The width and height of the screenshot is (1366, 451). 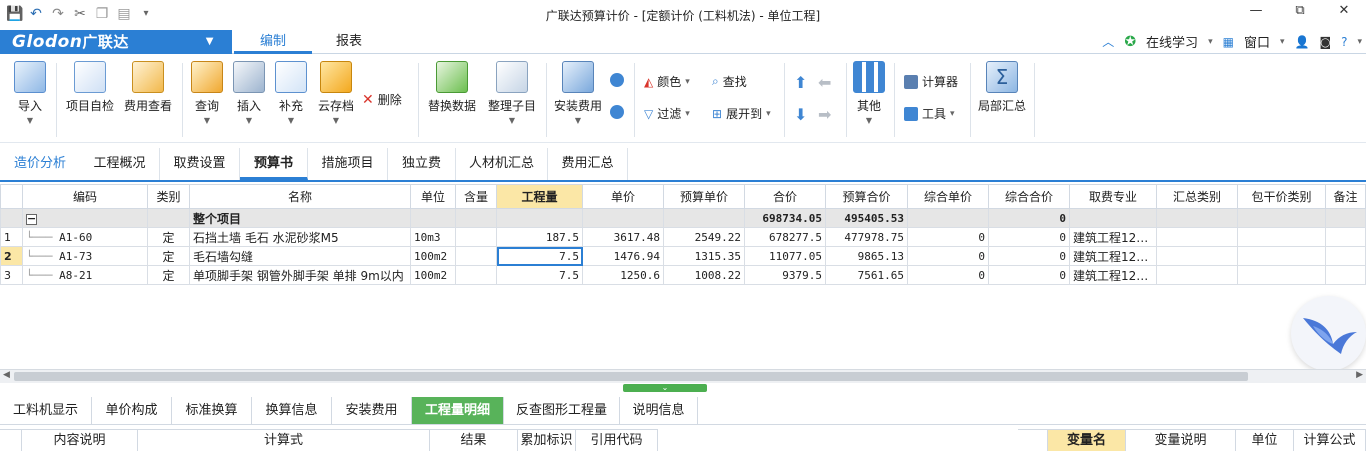 I want to click on column-header: 工程量, so click(x=539, y=196).